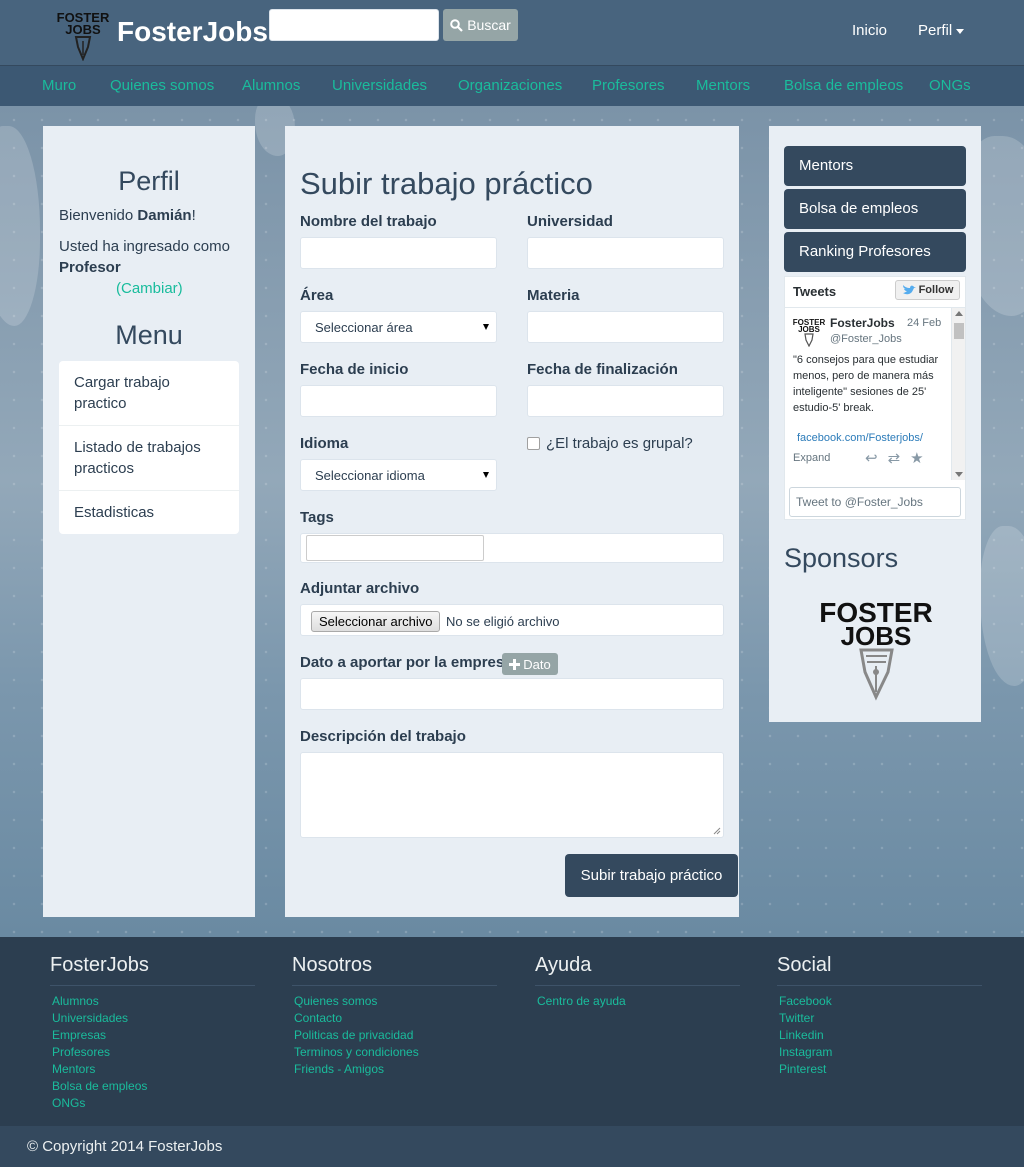  What do you see at coordinates (637, 1001) in the screenshot?
I see `footer-link: Centro de ayuda` at bounding box center [637, 1001].